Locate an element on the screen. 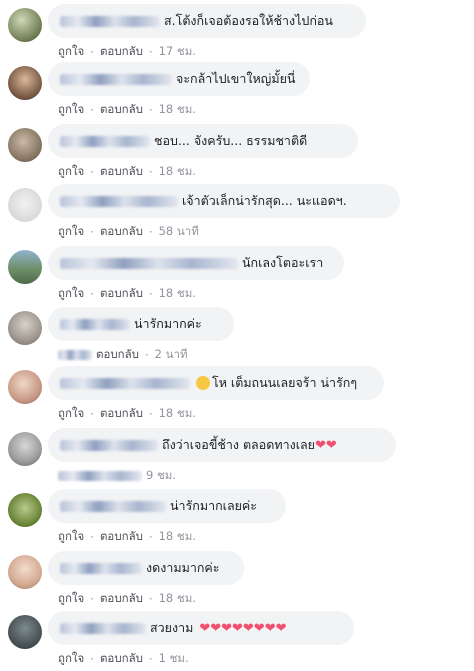 Image resolution: width=474 pixels, height=671 pixels. comment-text: สวยงาม is located at coordinates (172, 627).